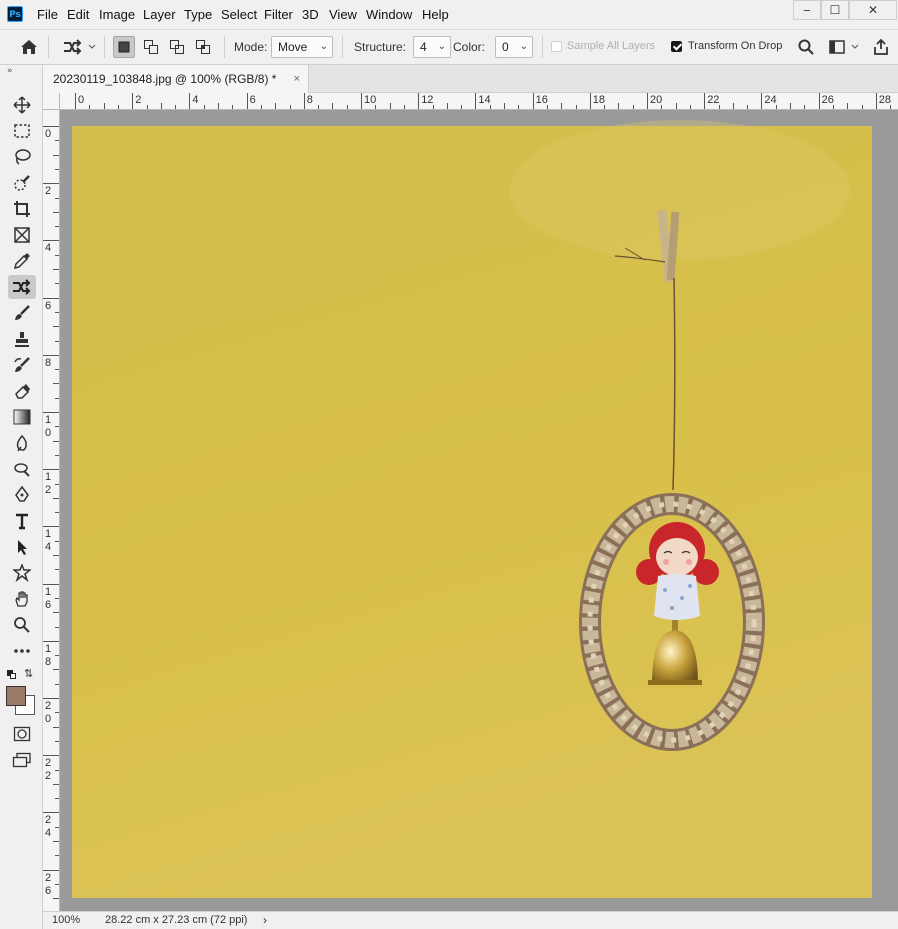  I want to click on swap-colors-icon: ⇅, so click(28, 673).